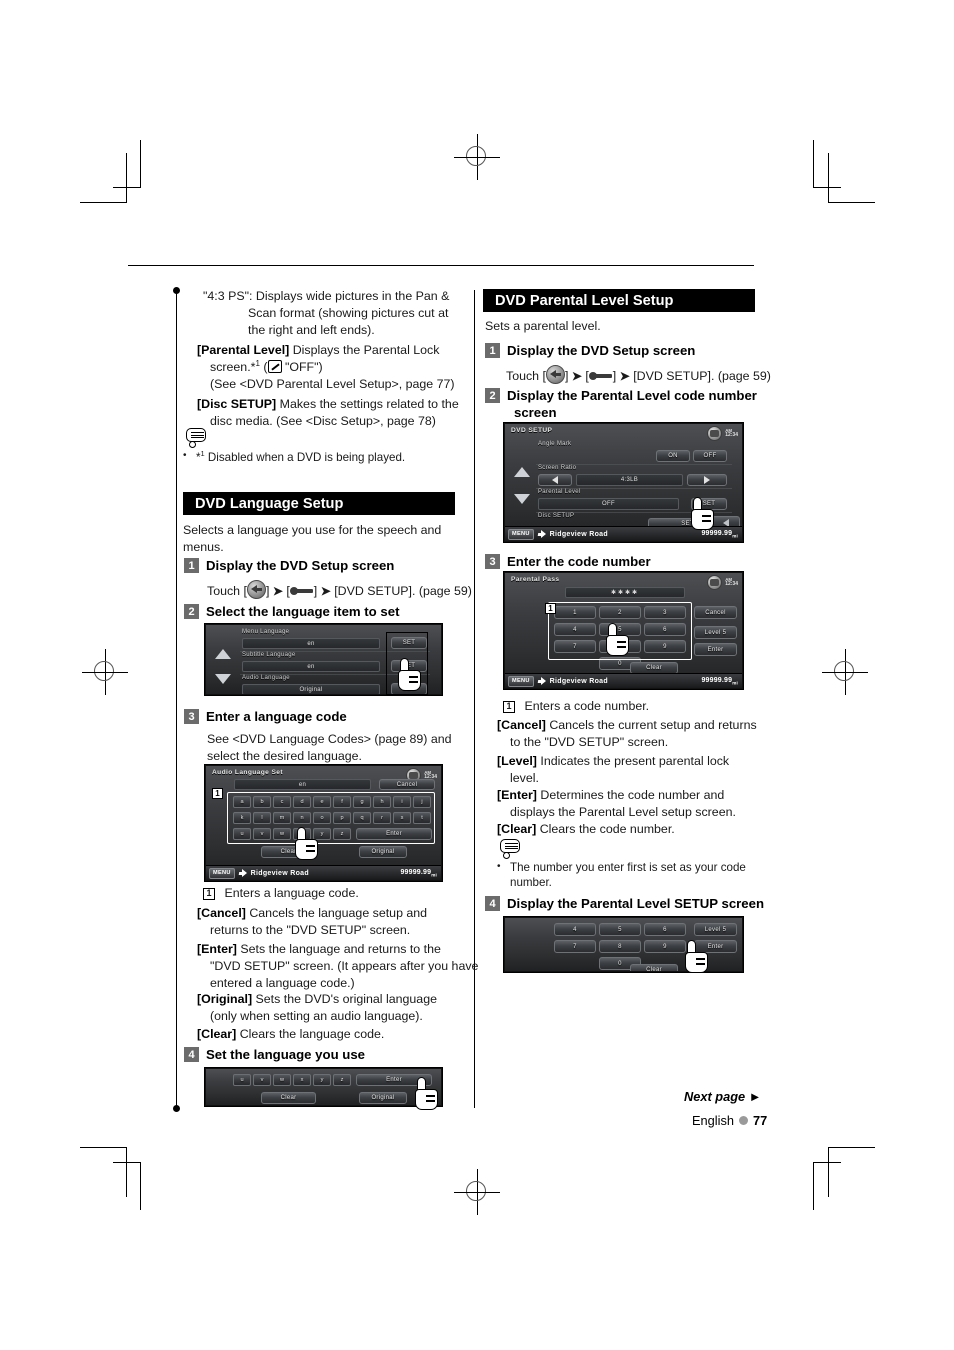  Describe the element at coordinates (317, 591) in the screenshot. I see `touch-end: ]` at that location.